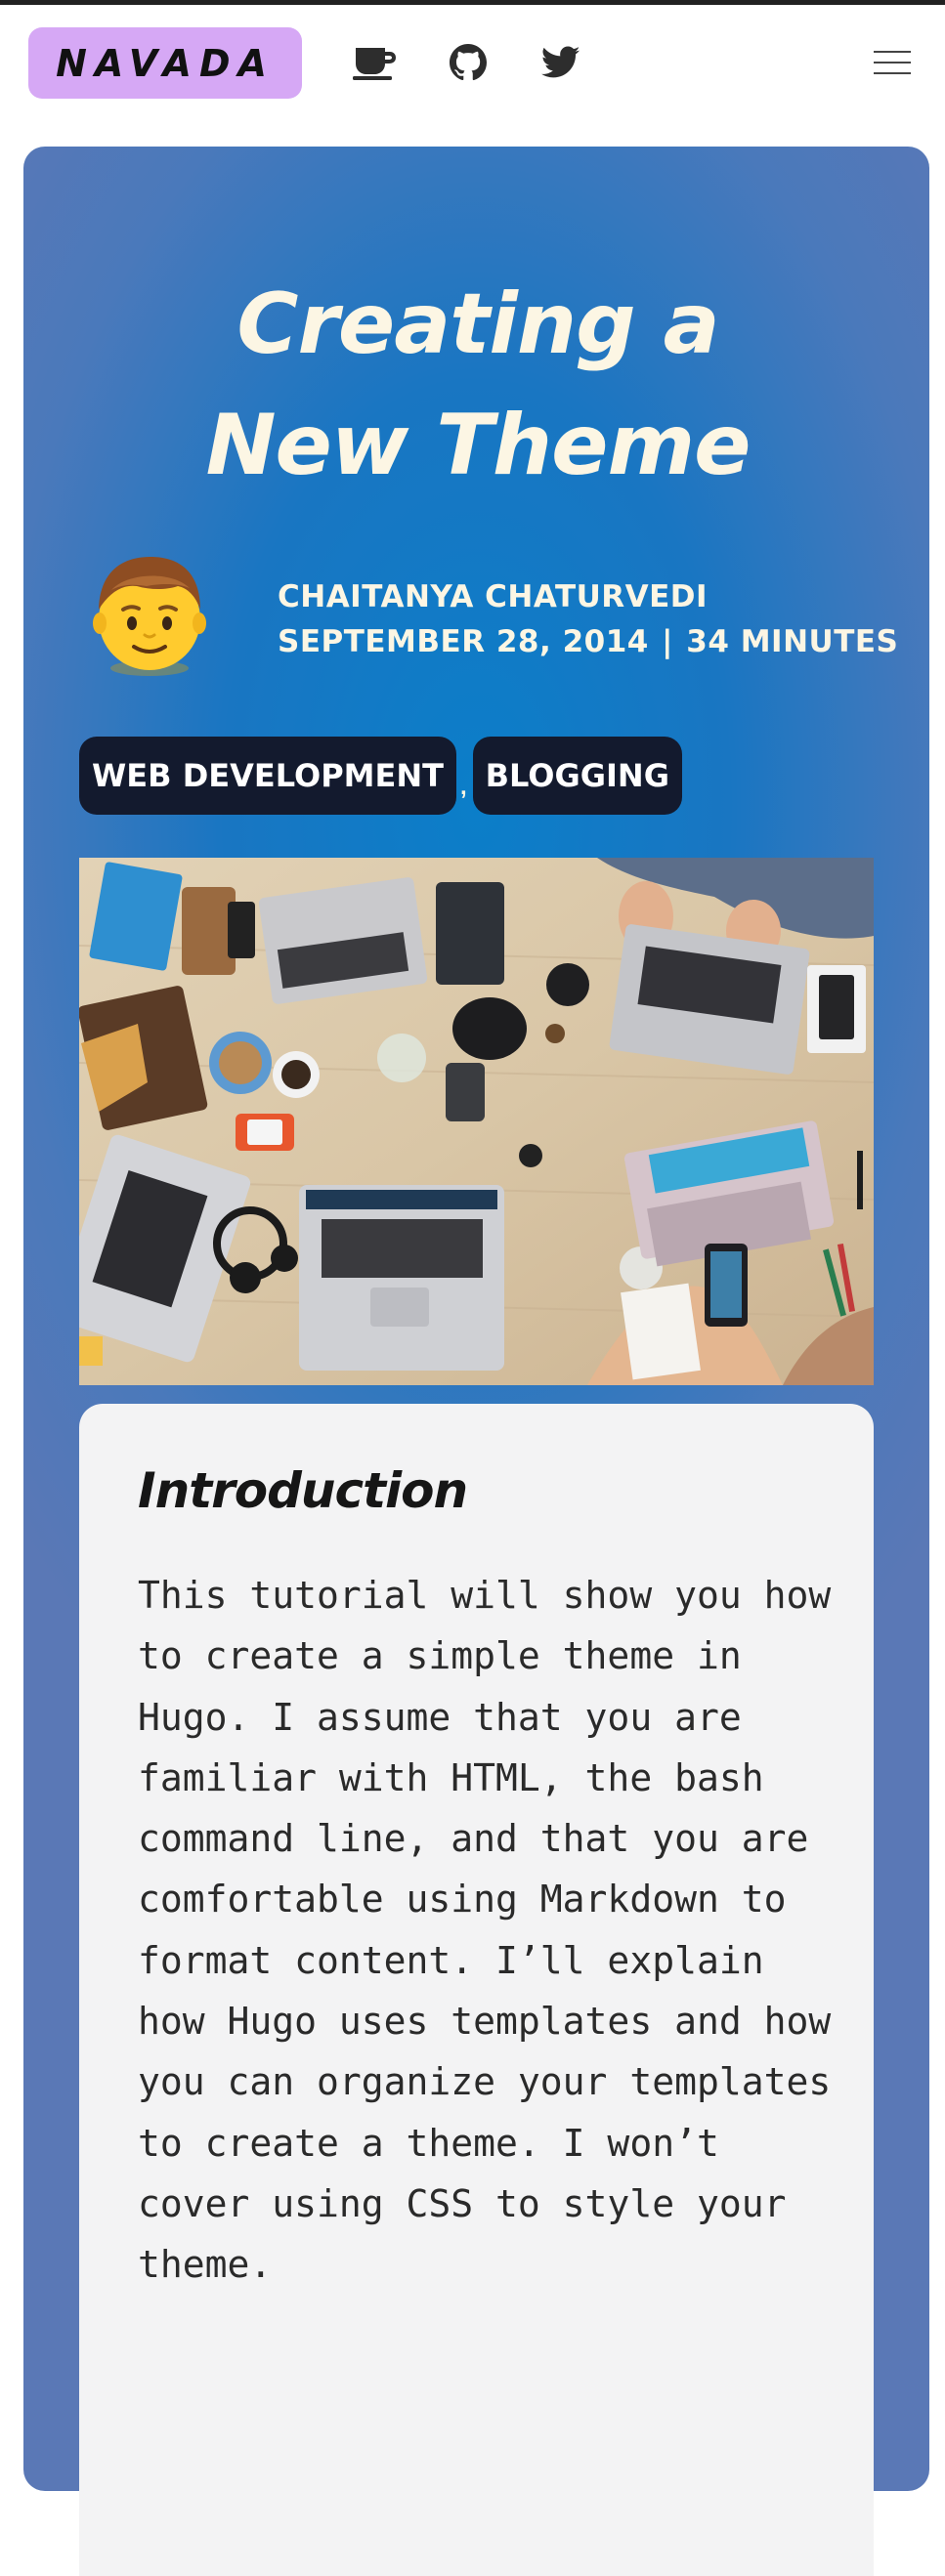 The width and height of the screenshot is (945, 2576). What do you see at coordinates (478, 384) in the screenshot?
I see `post-title: Creating a New Theme` at bounding box center [478, 384].